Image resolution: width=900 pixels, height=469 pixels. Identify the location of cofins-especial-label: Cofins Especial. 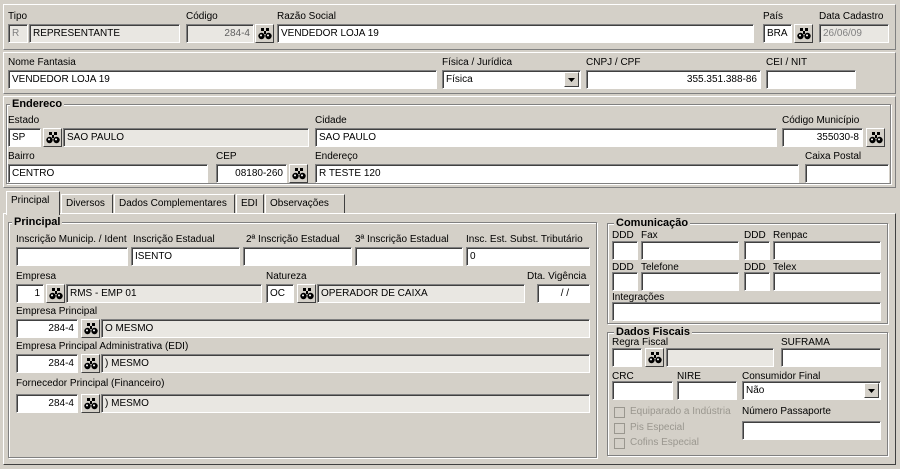
(664, 442).